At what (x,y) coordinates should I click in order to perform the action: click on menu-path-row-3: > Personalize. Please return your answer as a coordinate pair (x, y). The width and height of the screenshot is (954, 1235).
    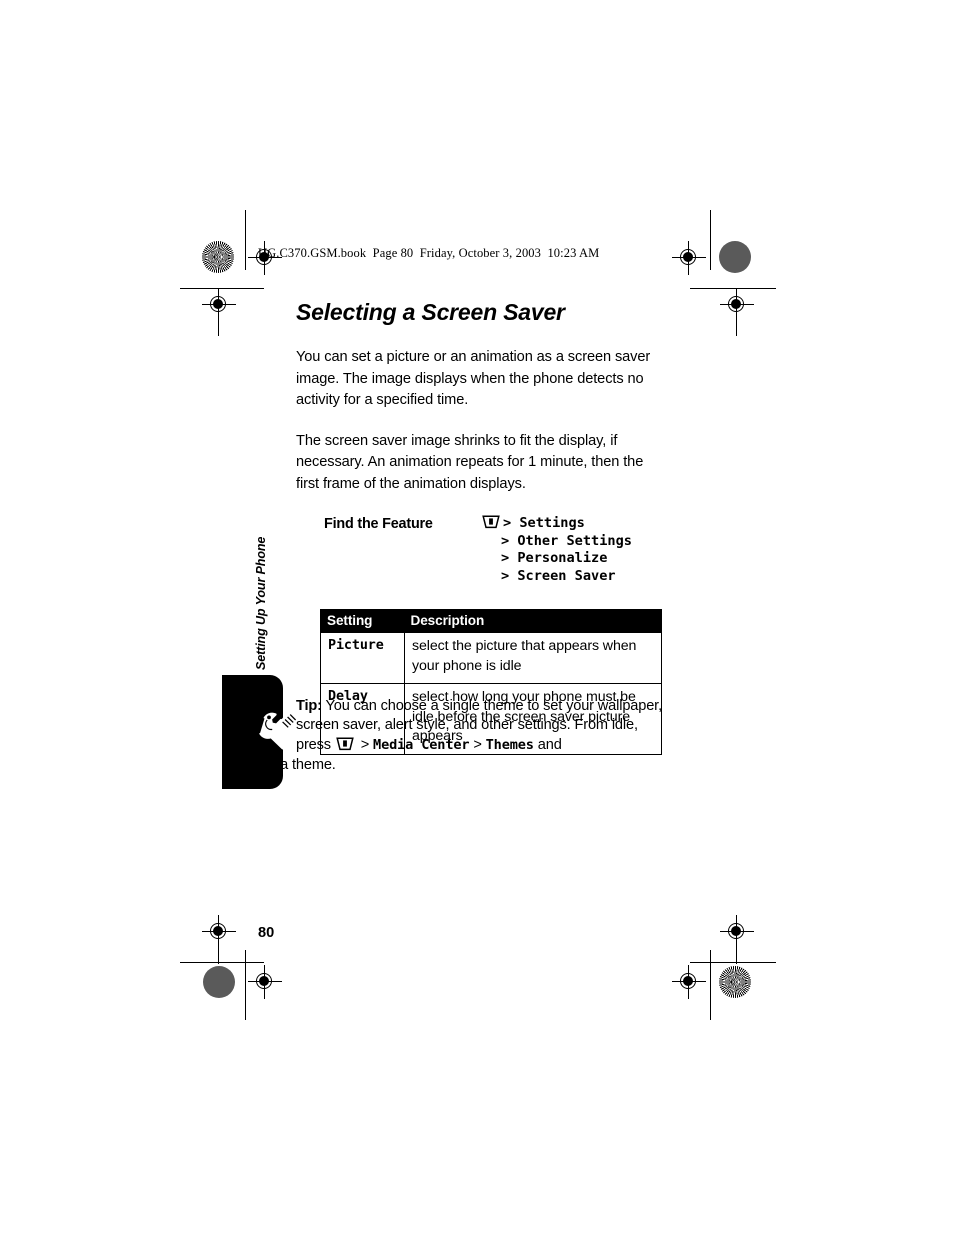
    Looking at the image, I should click on (554, 558).